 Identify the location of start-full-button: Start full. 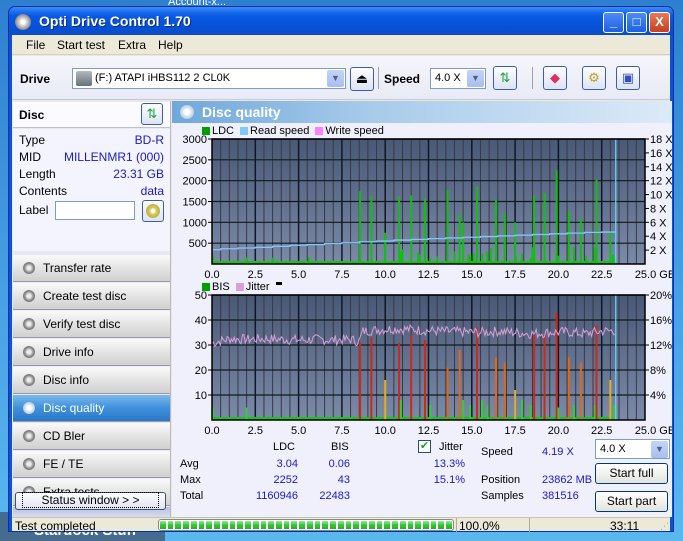
(631, 473).